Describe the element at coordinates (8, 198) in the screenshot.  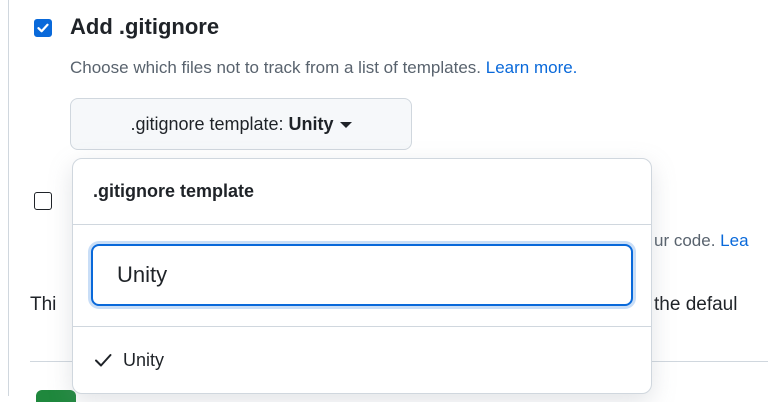
I see `page-left-border` at that location.